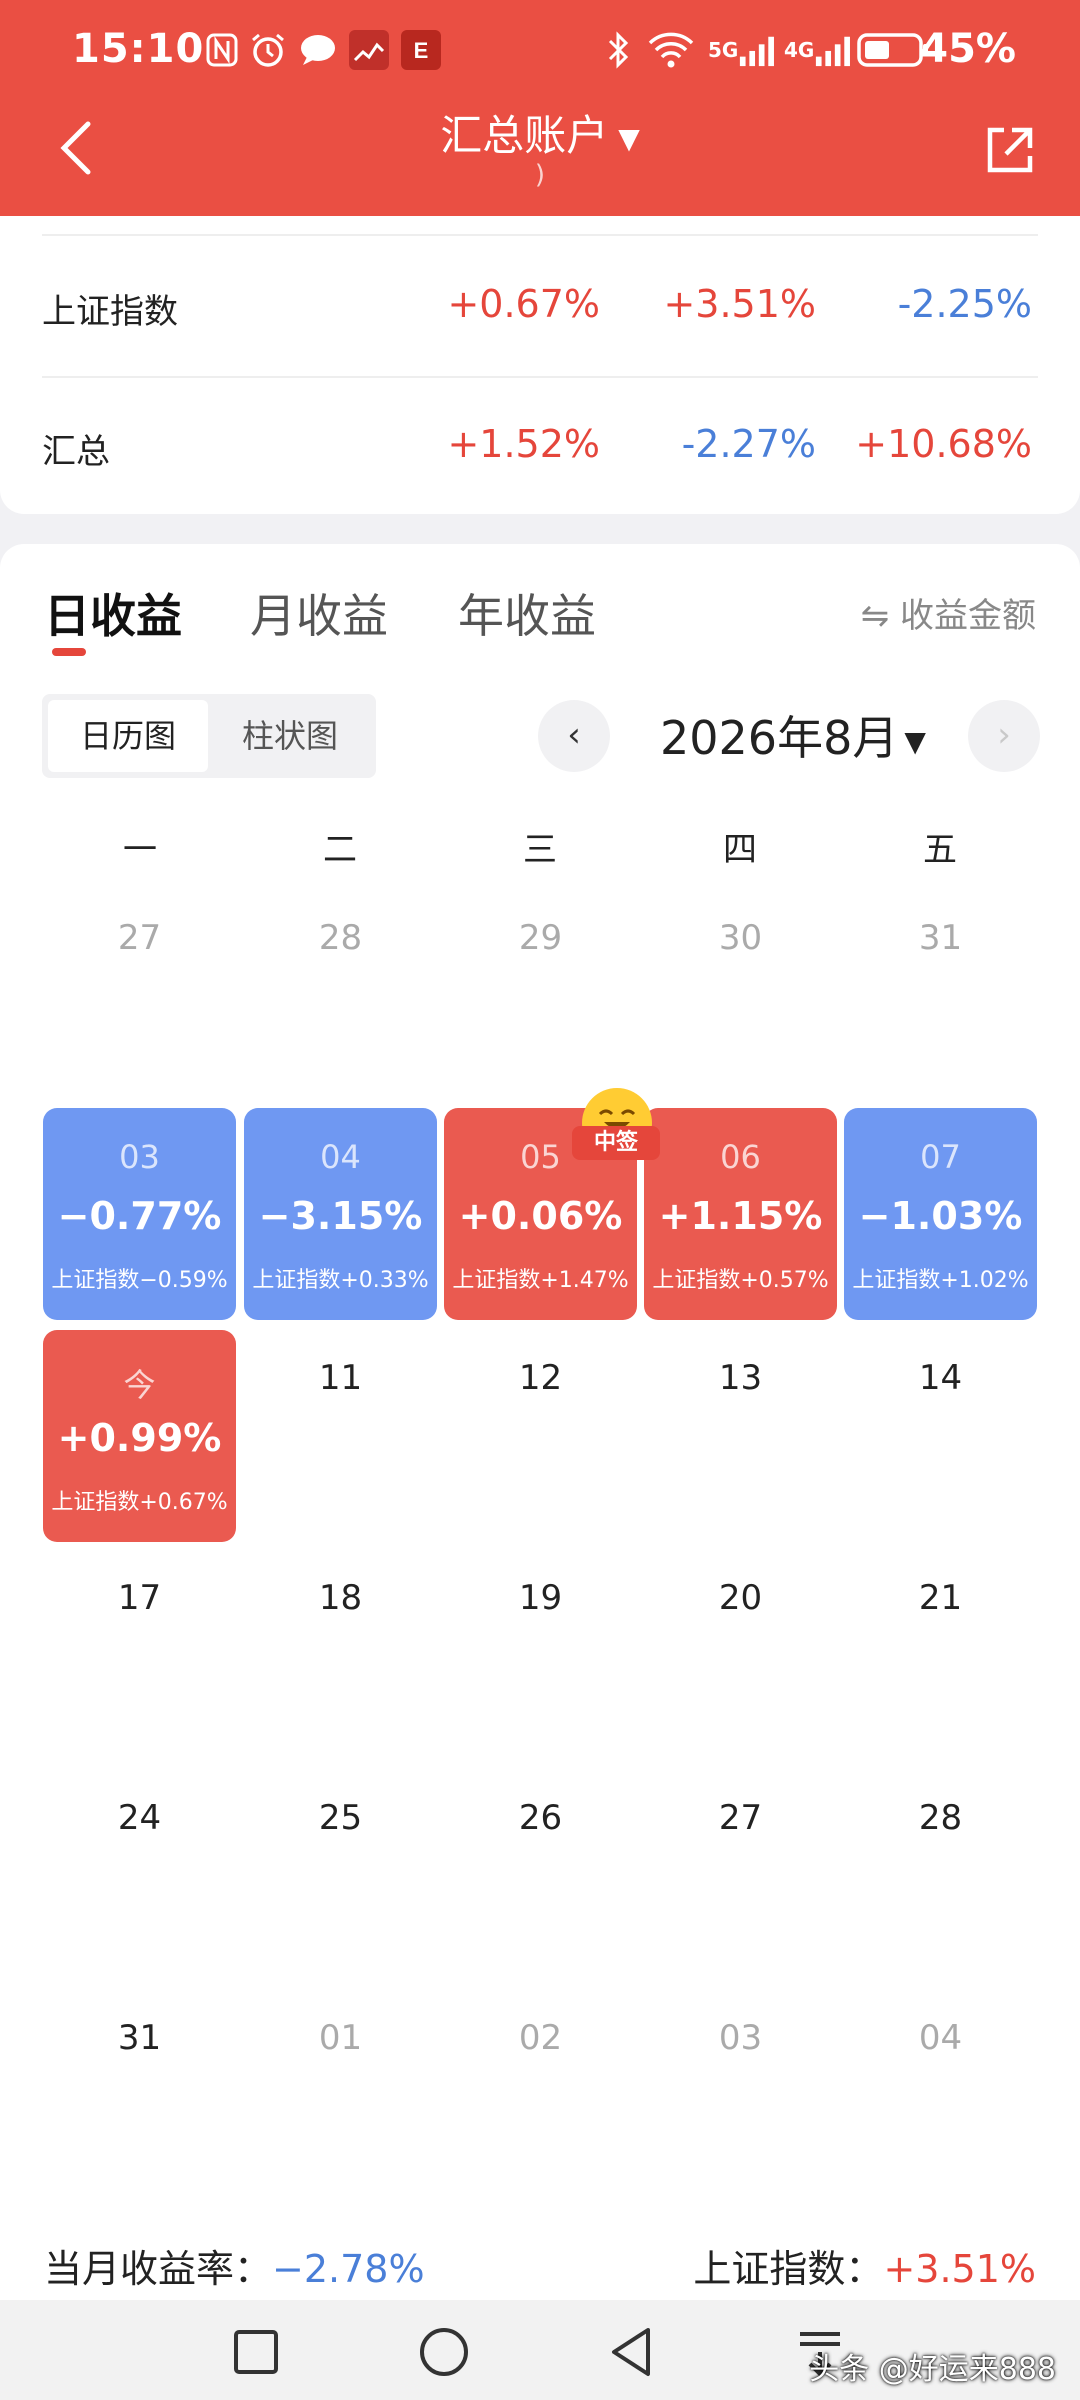 The width and height of the screenshot is (1080, 2400). What do you see at coordinates (788, 2269) in the screenshot?
I see `index-return-label: 上证指数：` at bounding box center [788, 2269].